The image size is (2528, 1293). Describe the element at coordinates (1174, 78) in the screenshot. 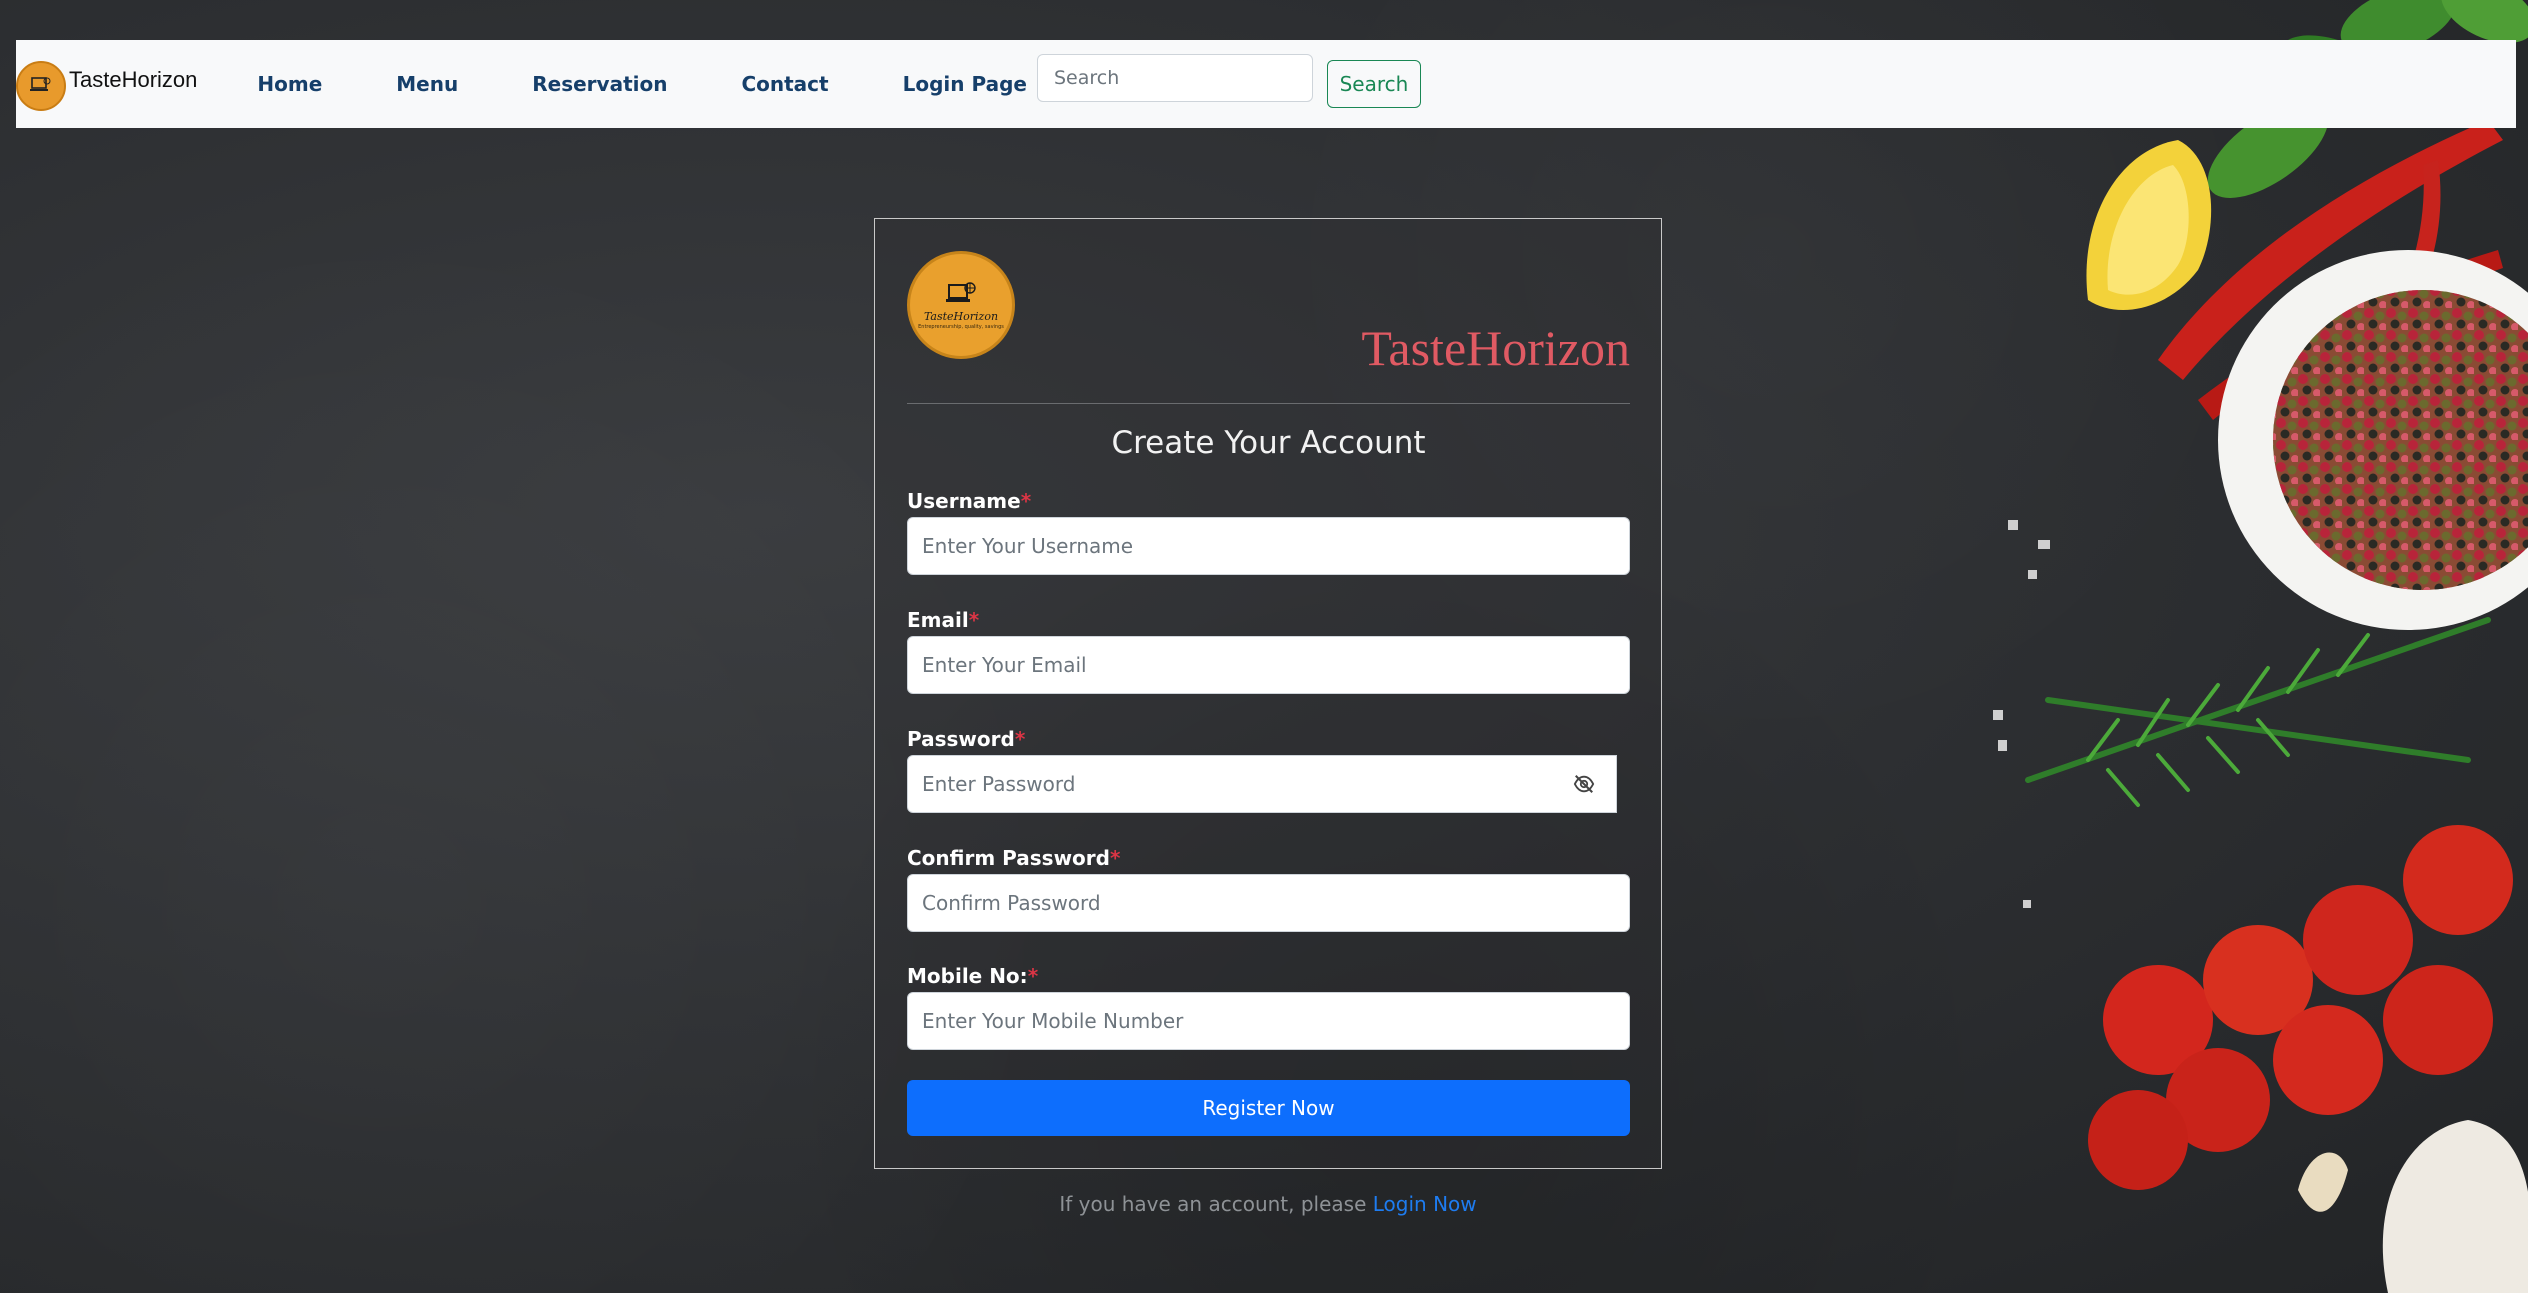

I see `search-input` at that location.